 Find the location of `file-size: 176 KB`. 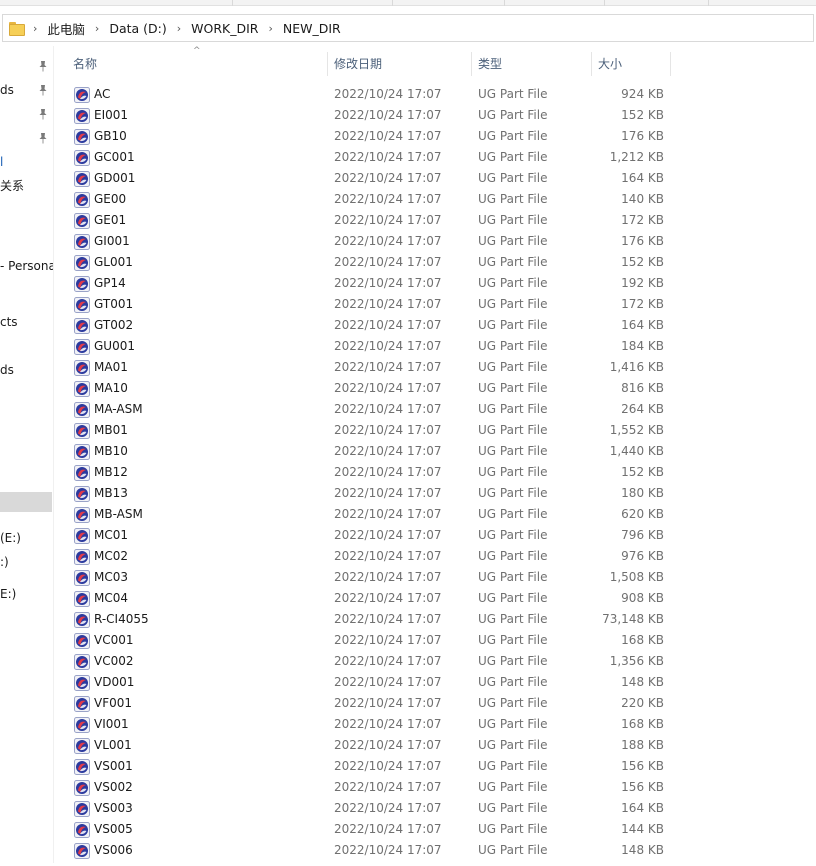

file-size: 176 KB is located at coordinates (642, 241).